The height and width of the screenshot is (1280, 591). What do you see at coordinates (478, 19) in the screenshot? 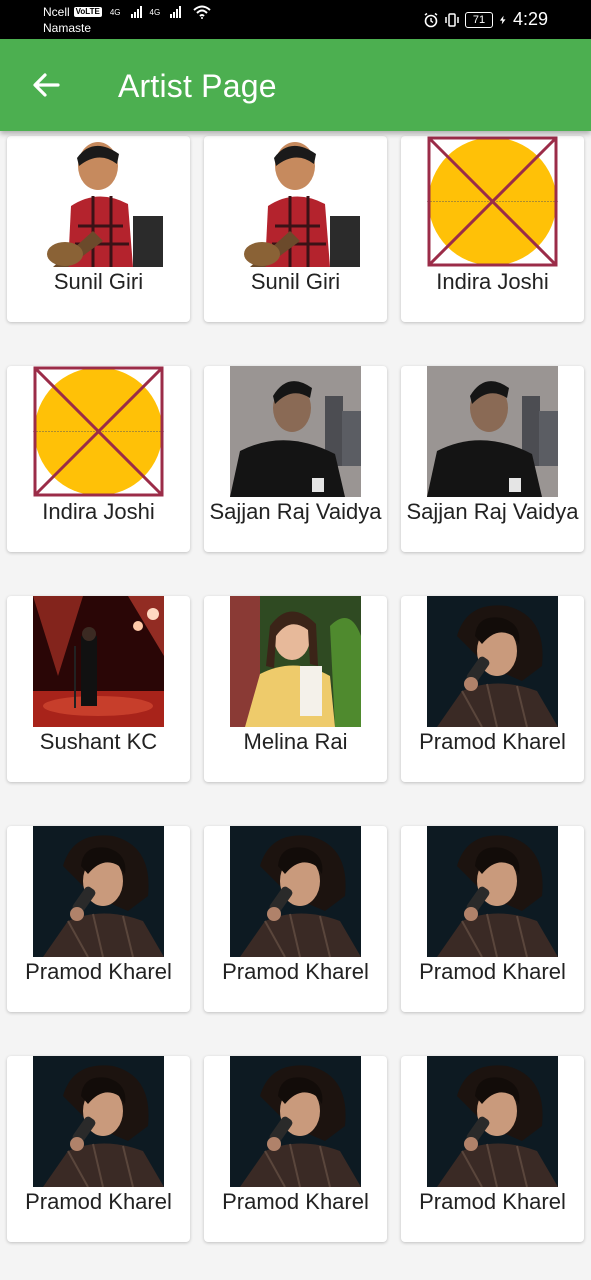
I see `battery-icon: 71` at bounding box center [478, 19].